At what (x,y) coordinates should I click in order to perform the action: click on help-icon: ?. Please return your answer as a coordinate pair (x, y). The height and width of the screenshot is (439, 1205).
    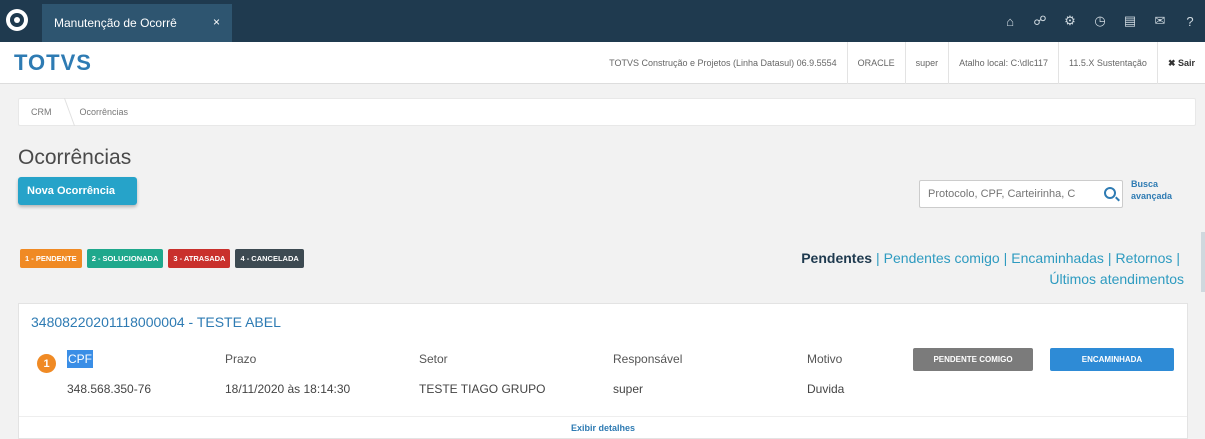
    Looking at the image, I should click on (1190, 21).